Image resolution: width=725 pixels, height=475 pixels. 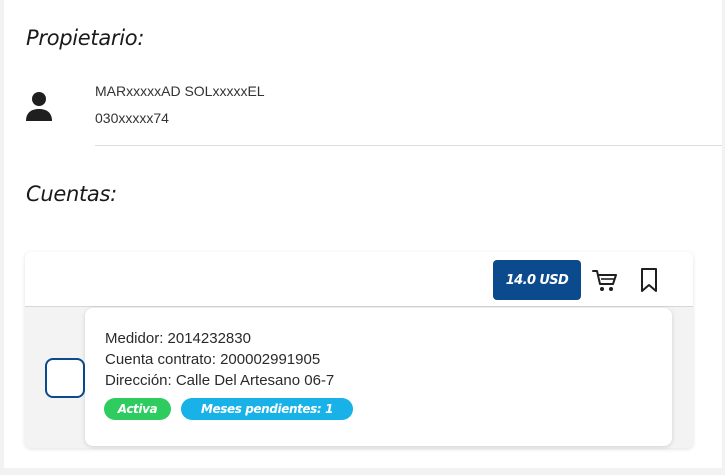 I want to click on owner-section-title: Propietario:, so click(x=85, y=38).